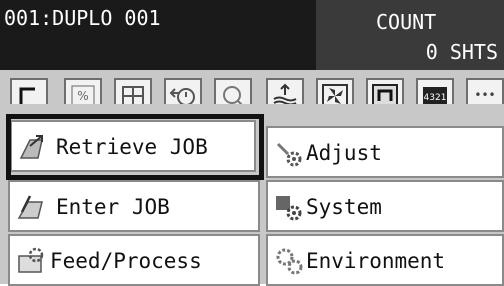 The image size is (504, 286). I want to click on system-button: System, so click(385, 206).